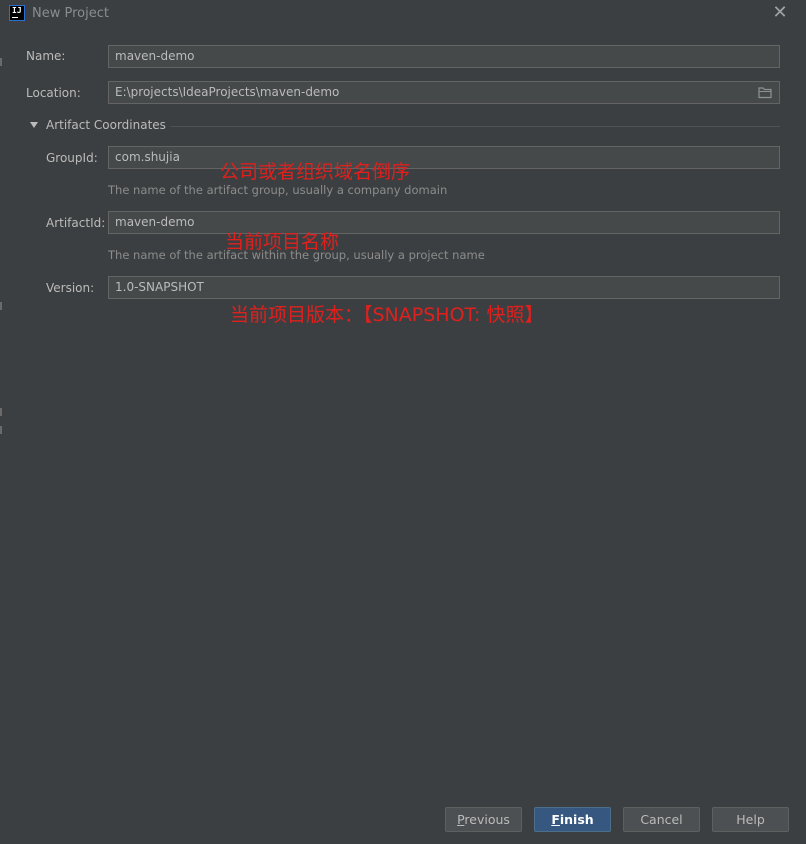  I want to click on artifactid-input: maven-demo, so click(444, 222).